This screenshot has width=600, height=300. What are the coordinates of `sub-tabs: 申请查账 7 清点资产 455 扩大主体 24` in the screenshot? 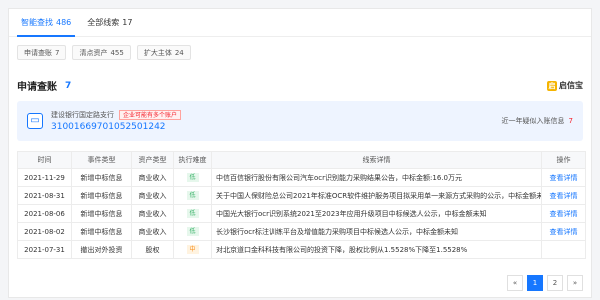 It's located at (300, 48).